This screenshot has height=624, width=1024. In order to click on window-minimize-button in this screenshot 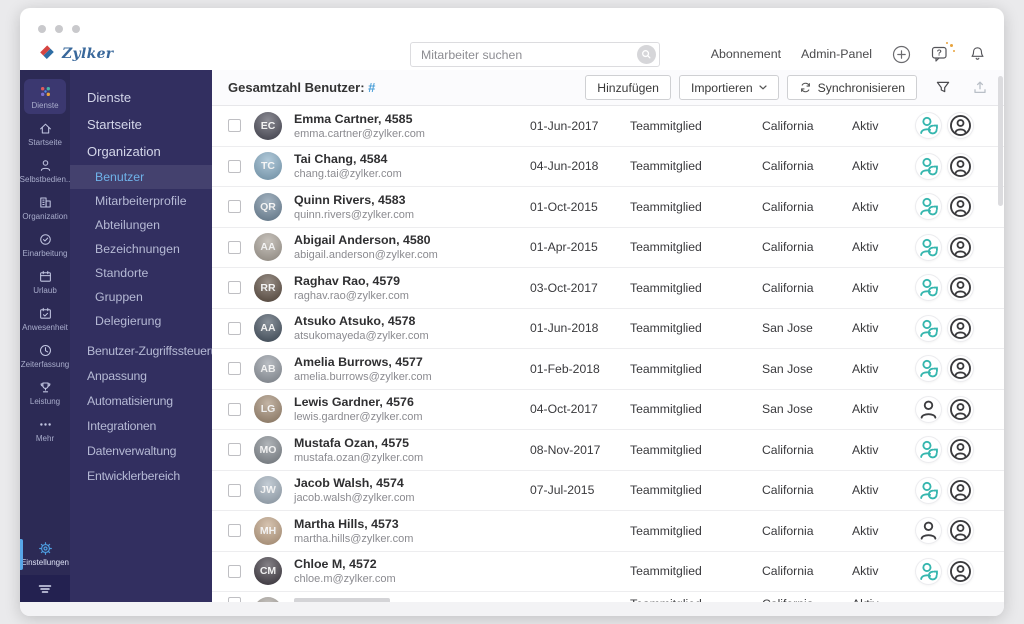, I will do `click(59, 29)`.